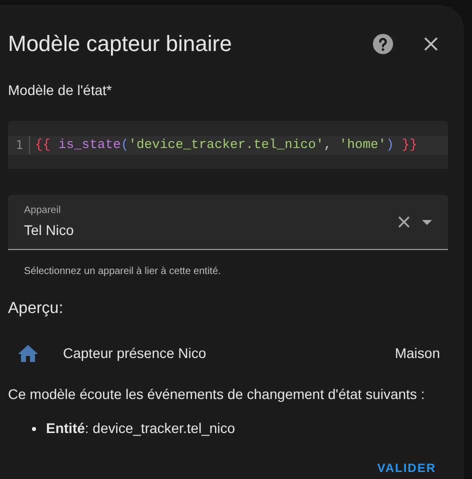 This screenshot has width=472, height=479. What do you see at coordinates (60, 90) in the screenshot?
I see `field-label: Modèle de l'état*` at bounding box center [60, 90].